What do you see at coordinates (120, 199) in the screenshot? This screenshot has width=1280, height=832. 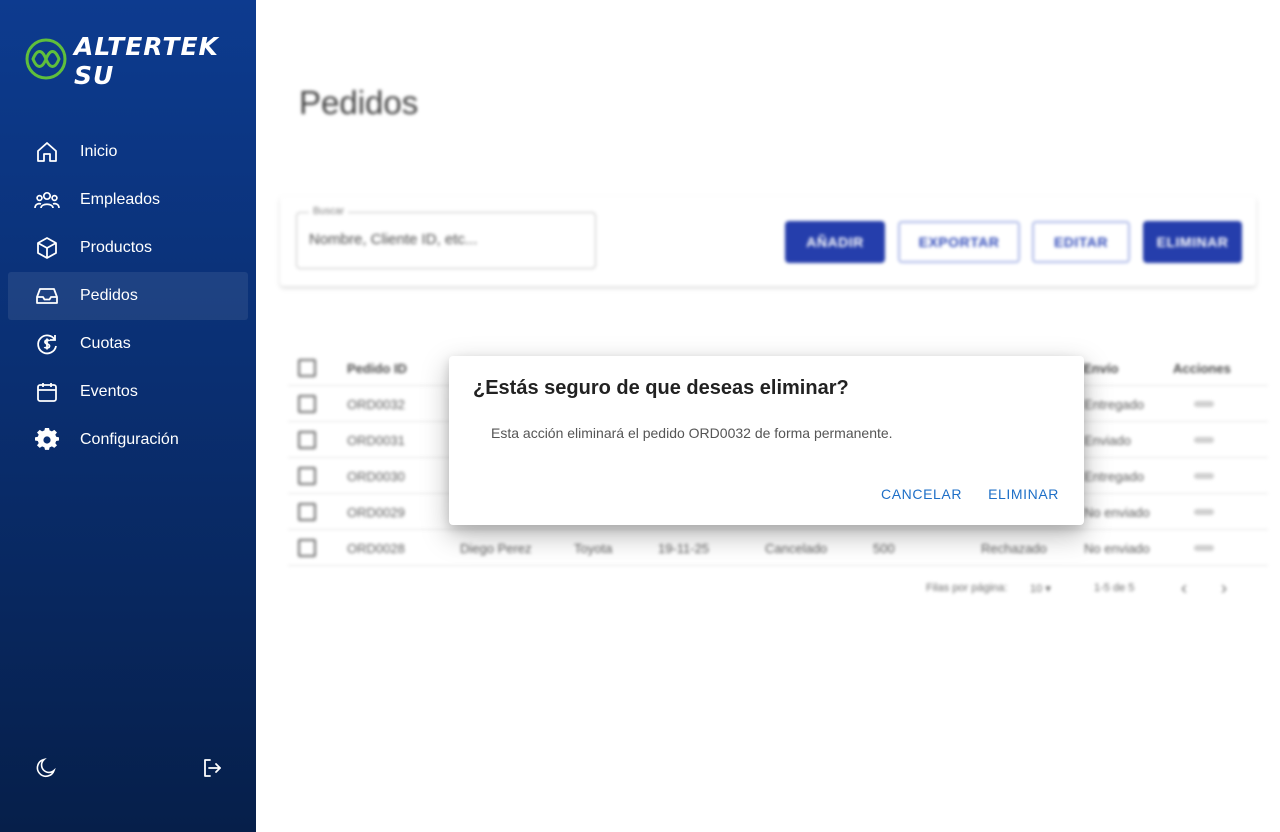 I see `sidebar-item-label: Empleados` at bounding box center [120, 199].